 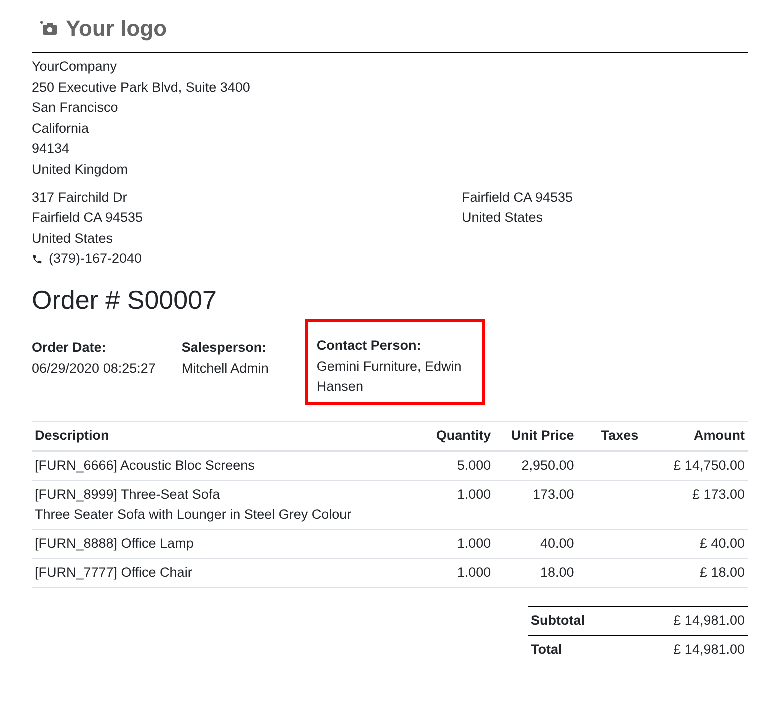 What do you see at coordinates (194, 515) in the screenshot?
I see `product-note: Three Seater Sofa with Lounger in Steel Grey Colour` at bounding box center [194, 515].